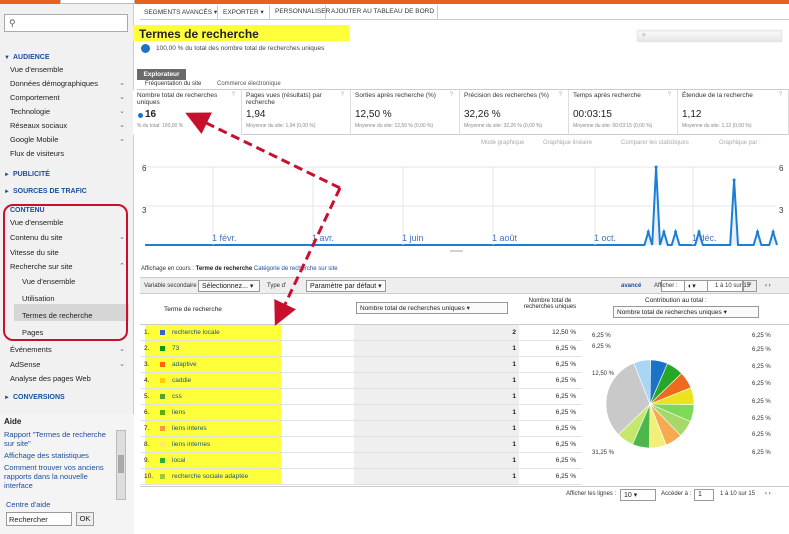 This screenshot has width=789, height=534. What do you see at coordinates (296, 269) in the screenshot?
I see `context-link: Catégorie de recherche sur site` at bounding box center [296, 269].